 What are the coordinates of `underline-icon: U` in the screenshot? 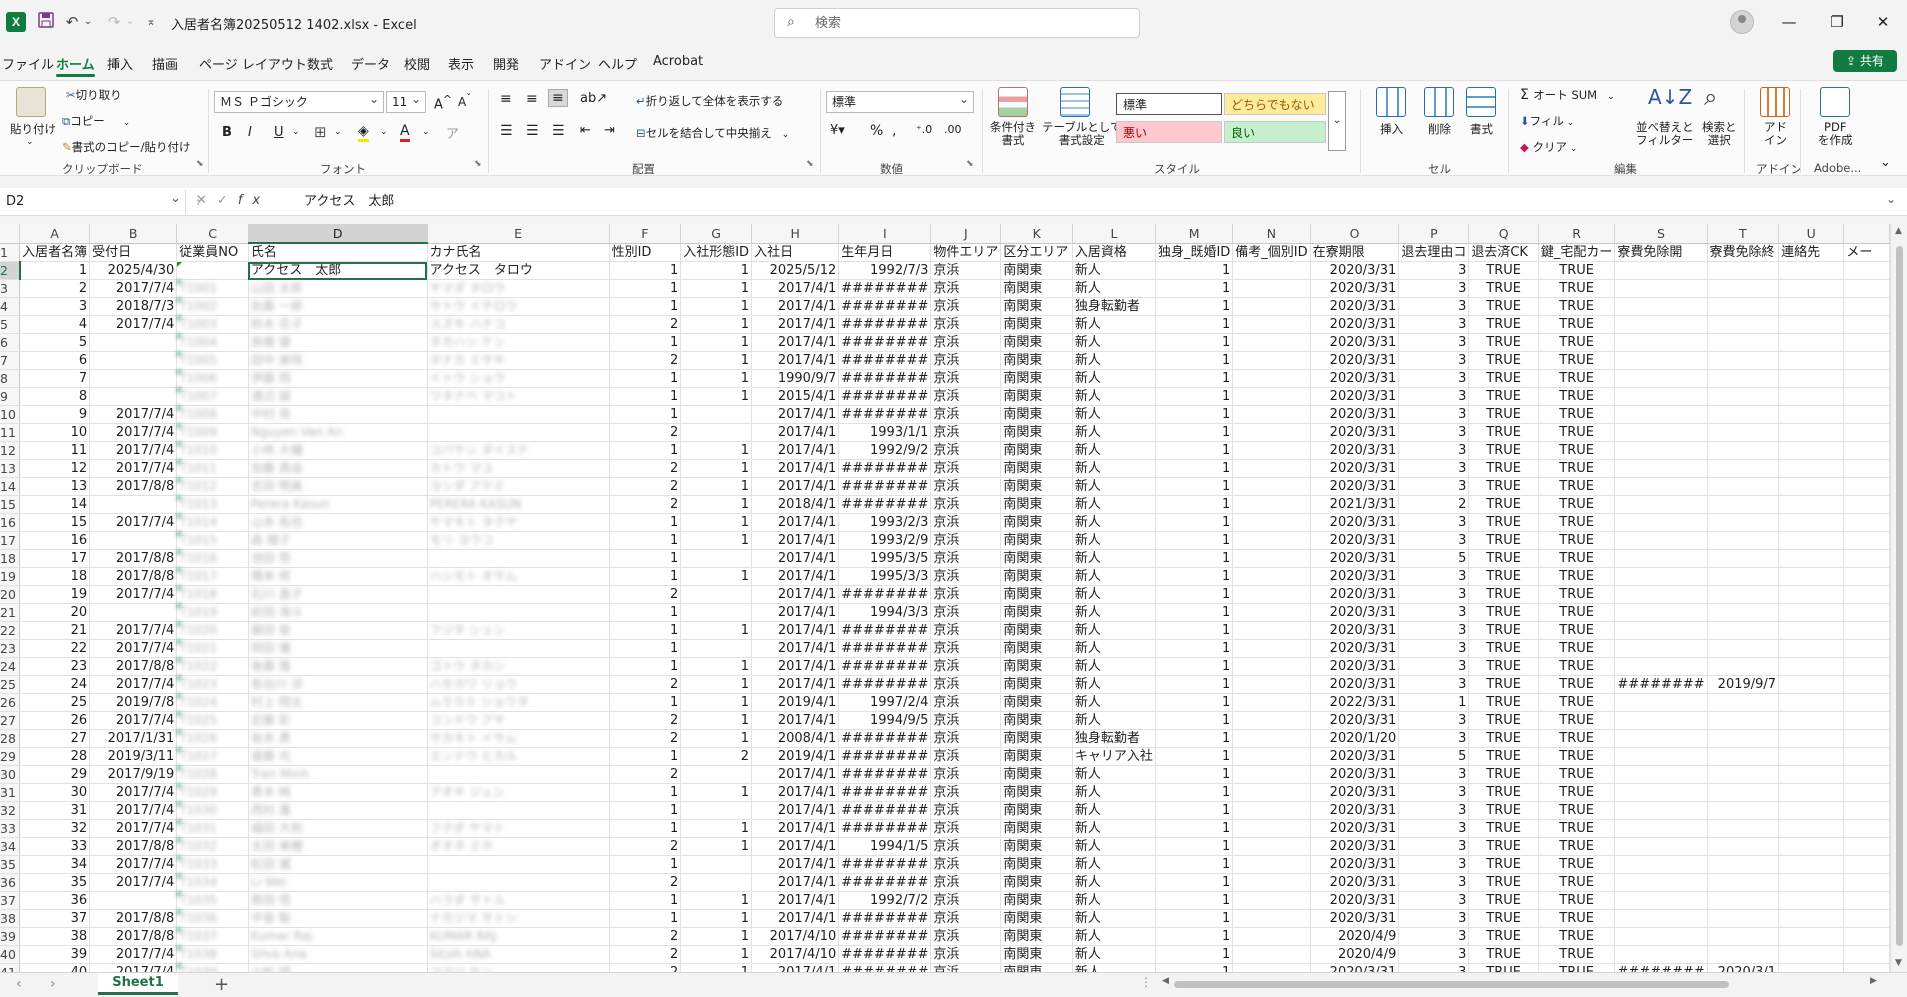 It's located at (279, 132).